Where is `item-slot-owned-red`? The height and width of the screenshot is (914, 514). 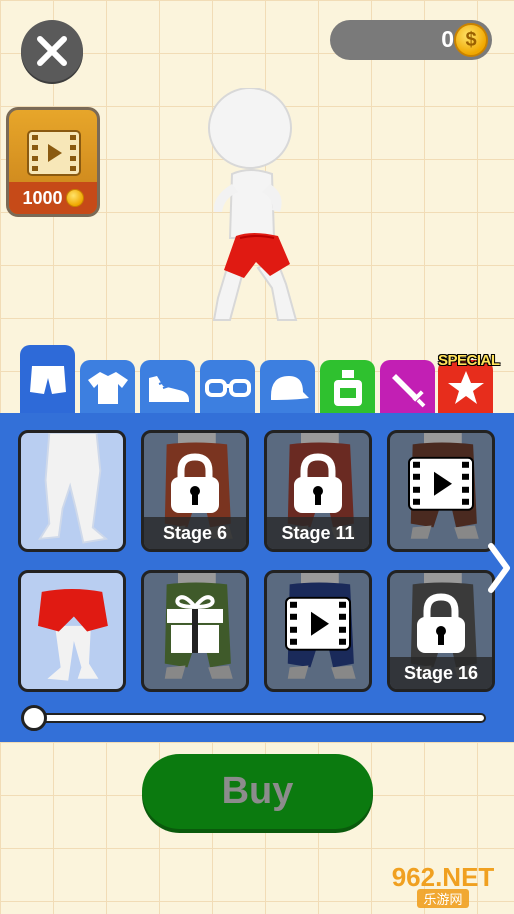 item-slot-owned-red is located at coordinates (72, 631).